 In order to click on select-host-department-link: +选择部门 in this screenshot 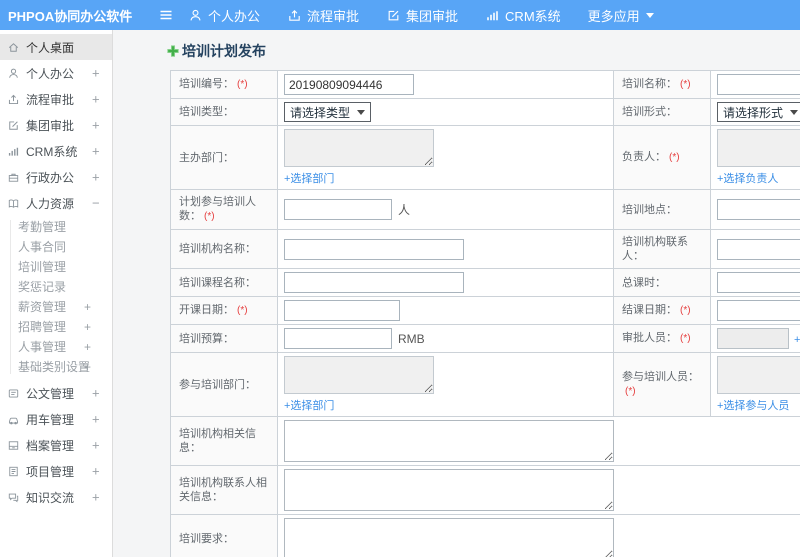, I will do `click(309, 178)`.